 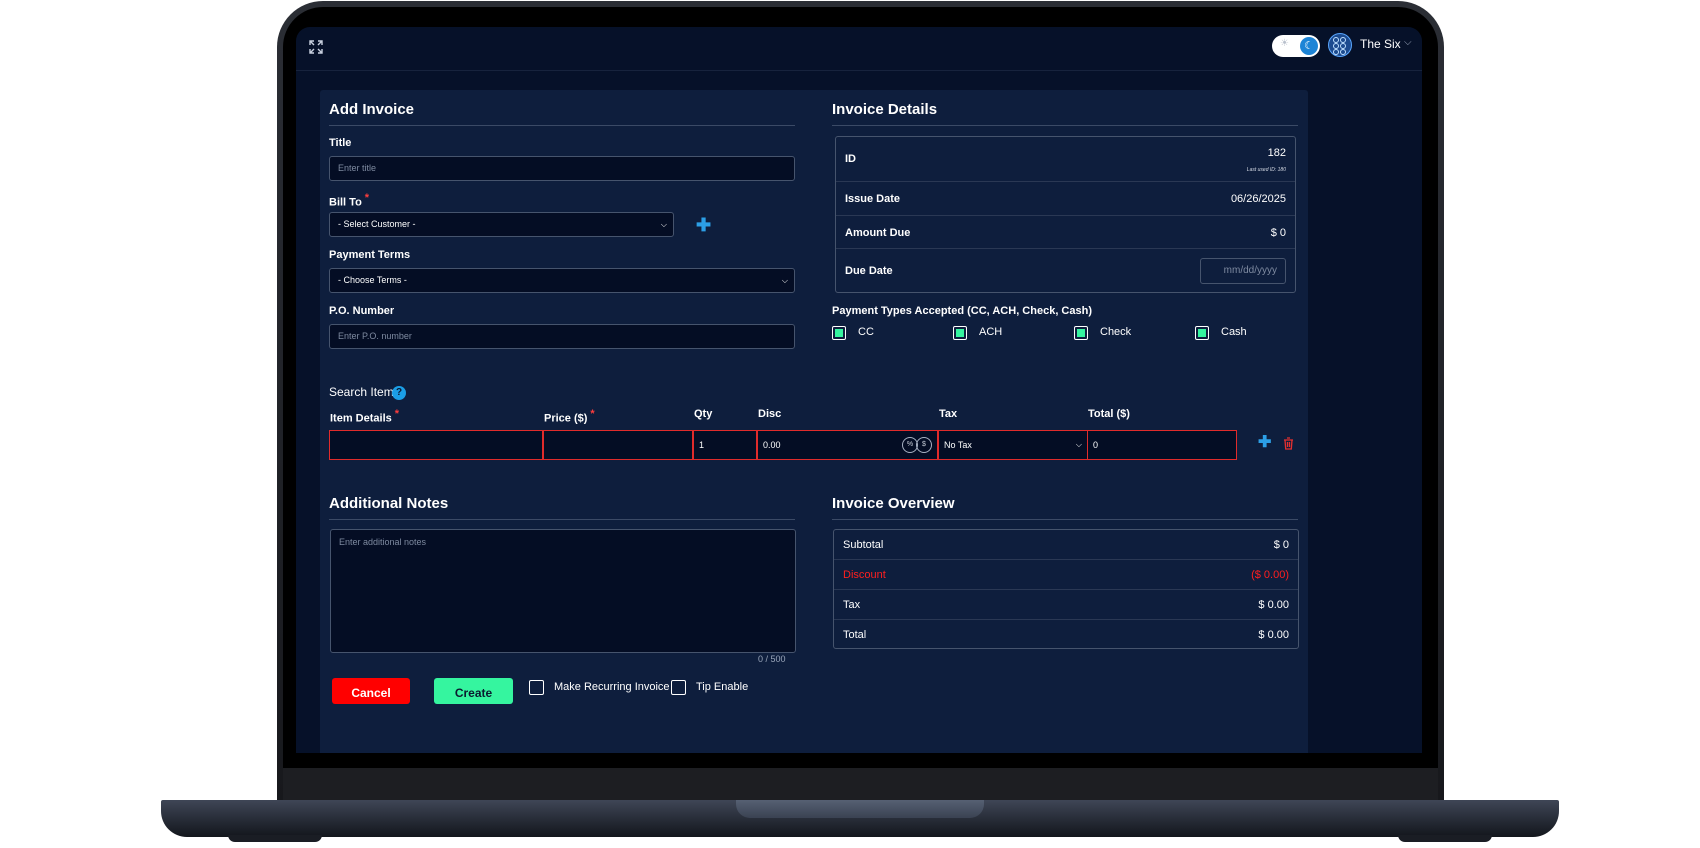 I want to click on laptop-foot-left, so click(x=275, y=838).